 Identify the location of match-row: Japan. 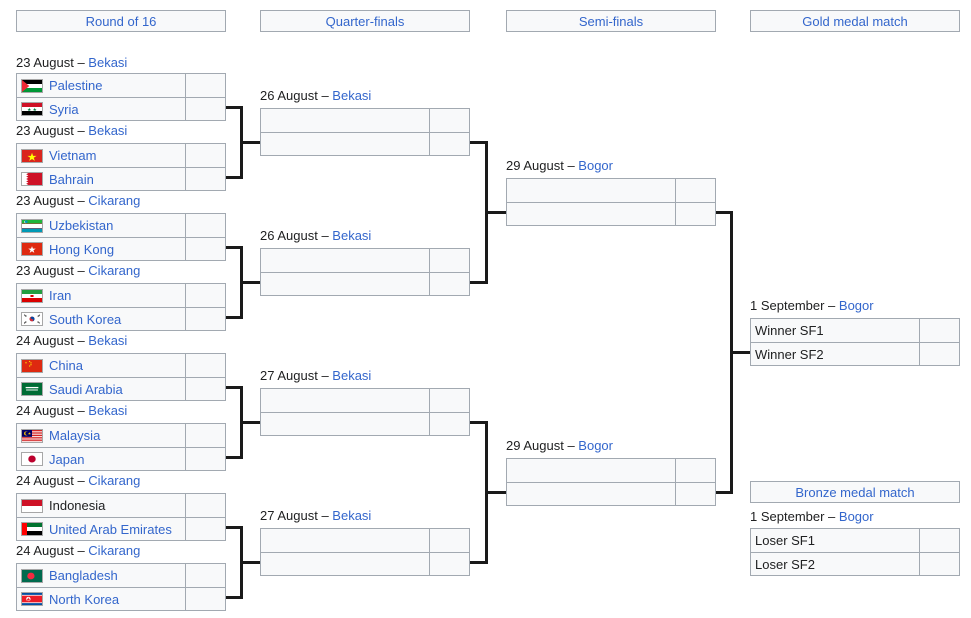
(121, 458).